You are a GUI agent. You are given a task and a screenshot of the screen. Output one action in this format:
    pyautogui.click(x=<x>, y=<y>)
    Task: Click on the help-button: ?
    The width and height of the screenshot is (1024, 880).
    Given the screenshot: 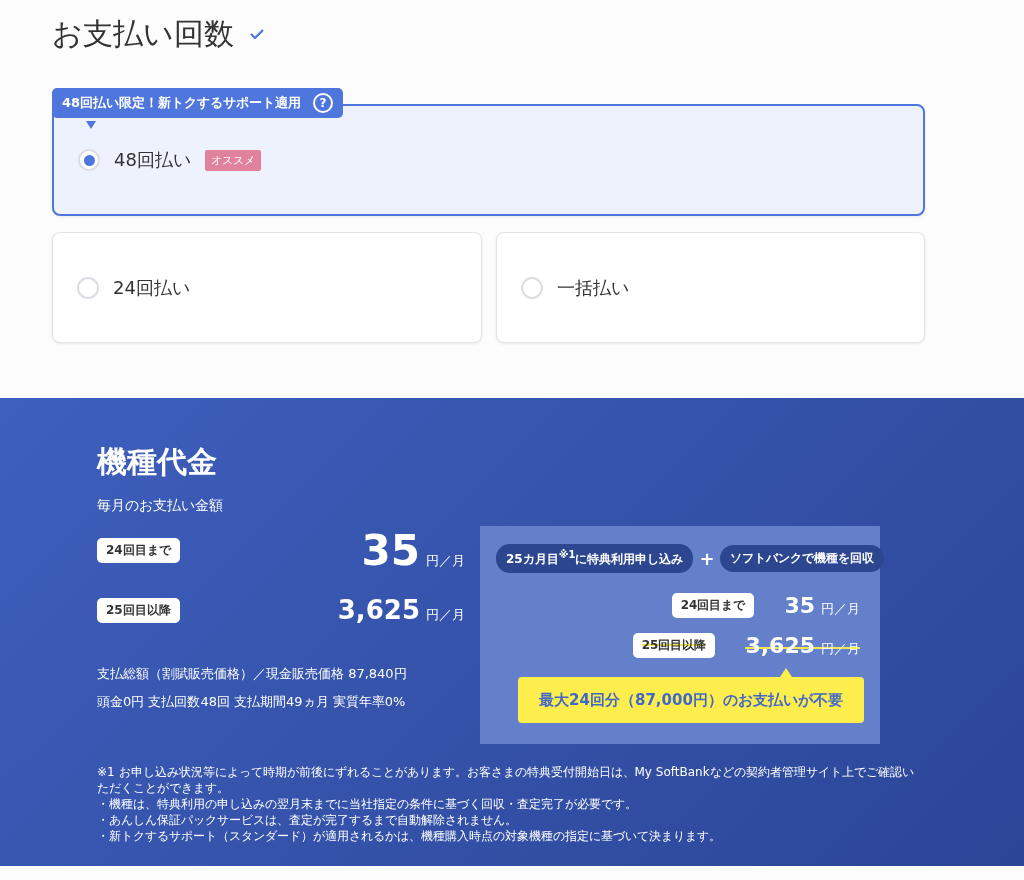 What is the action you would take?
    pyautogui.click(x=323, y=103)
    